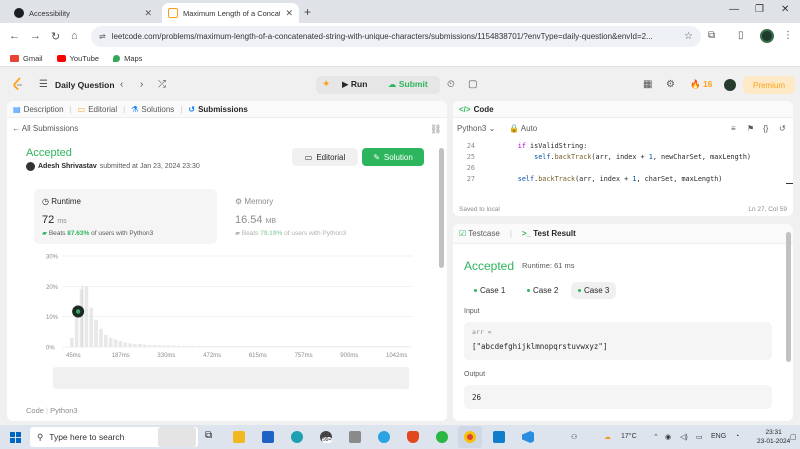 This screenshot has width=800, height=449. What do you see at coordinates (737, 436) in the screenshot?
I see `wifi-icon: ◔` at bounding box center [737, 436].